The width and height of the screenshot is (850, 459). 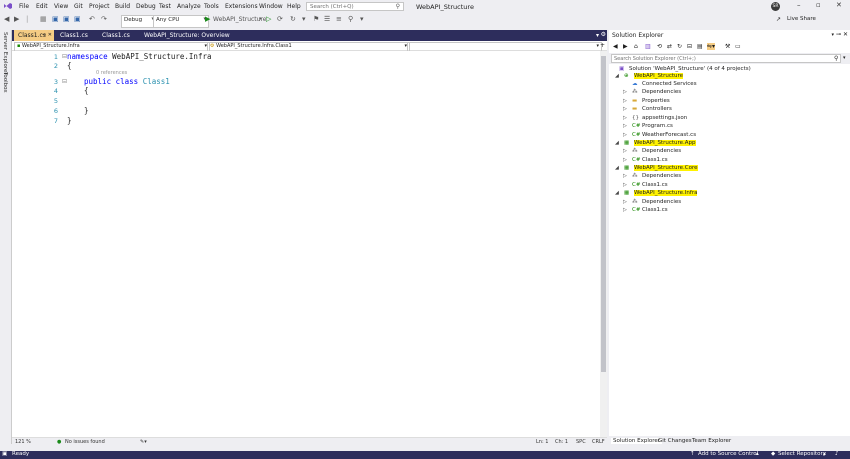 I want to click on configuration-select: Debug ▾, so click(x=139, y=21).